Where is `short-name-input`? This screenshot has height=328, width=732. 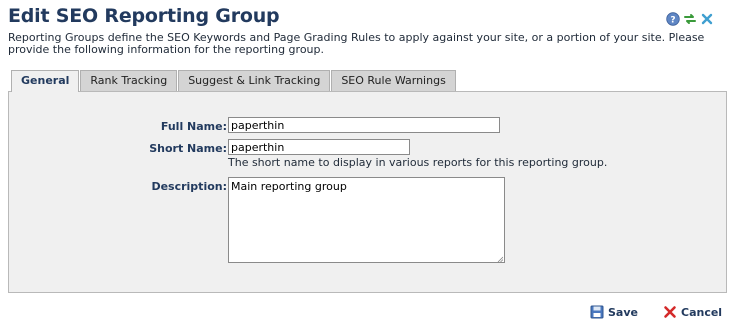 short-name-input is located at coordinates (319, 147).